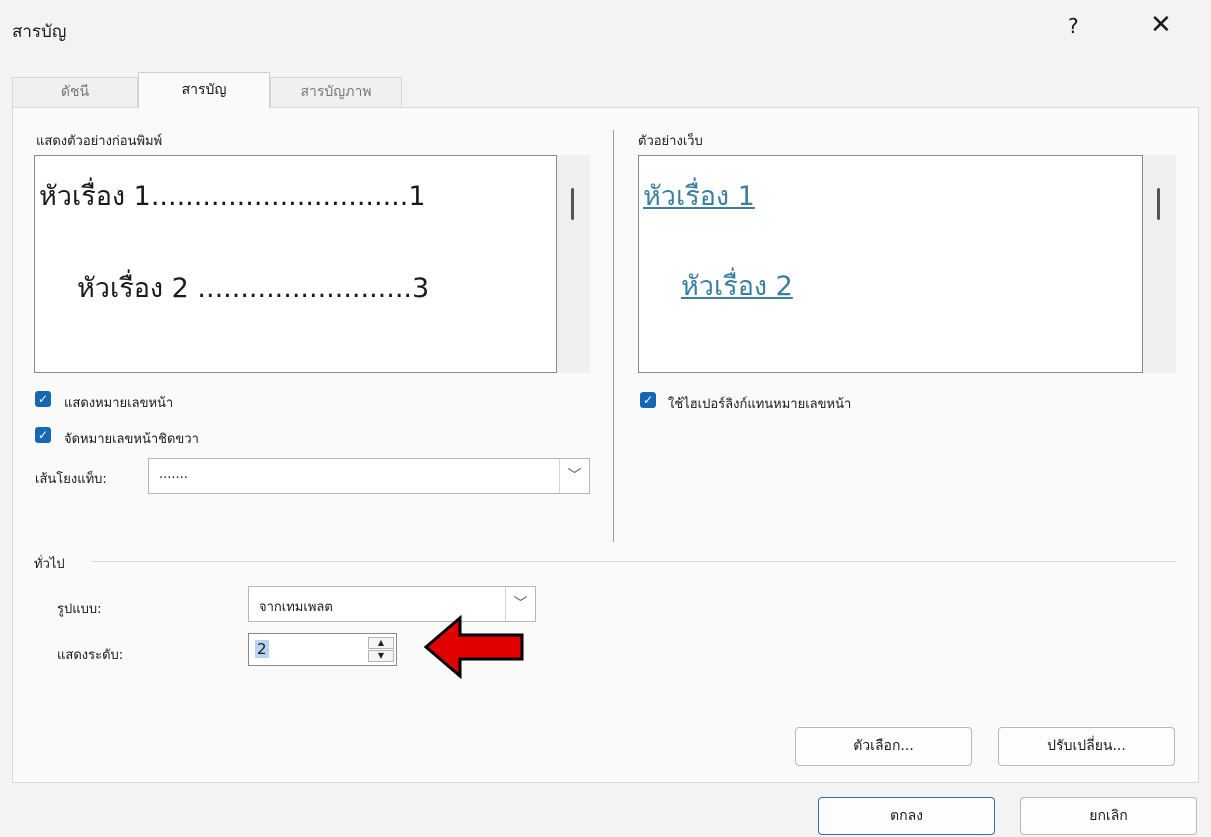  What do you see at coordinates (1108, 816) in the screenshot?
I see `cancel-button: ยกเลิก` at bounding box center [1108, 816].